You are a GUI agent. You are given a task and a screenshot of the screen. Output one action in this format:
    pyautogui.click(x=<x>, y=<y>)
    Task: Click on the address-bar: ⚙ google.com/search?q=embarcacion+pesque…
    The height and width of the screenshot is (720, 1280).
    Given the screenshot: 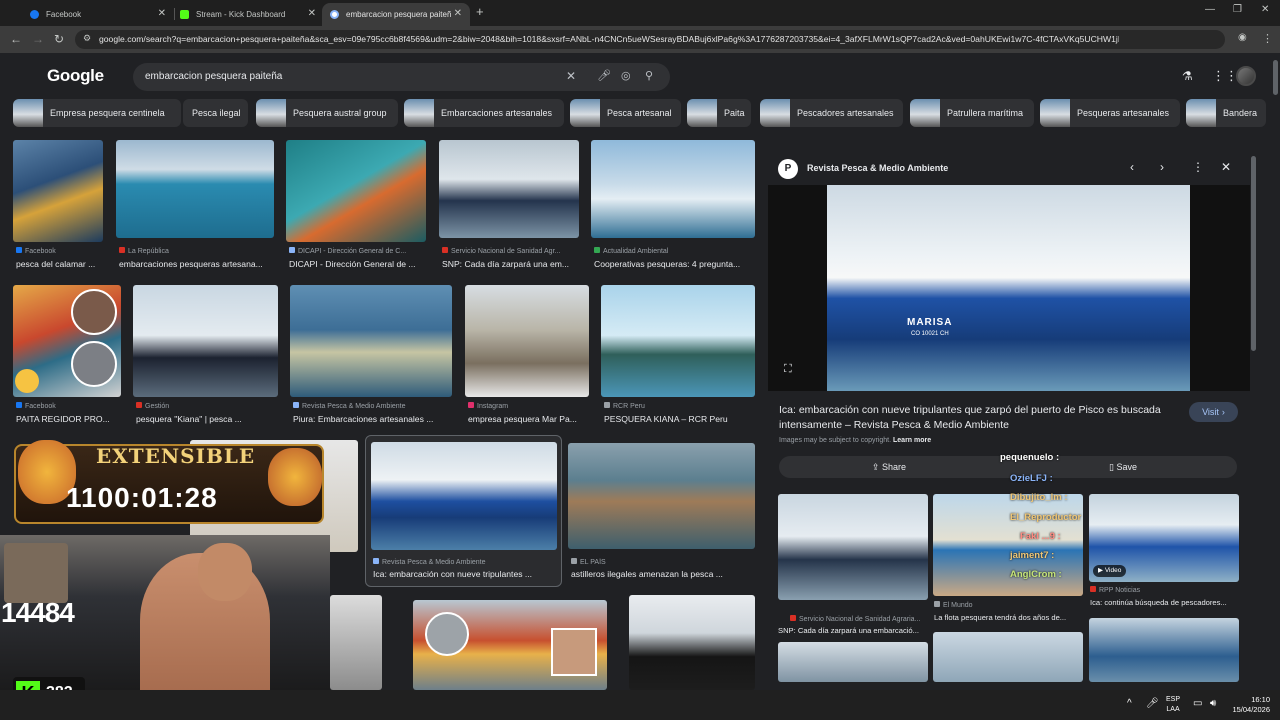 What is the action you would take?
    pyautogui.click(x=650, y=39)
    